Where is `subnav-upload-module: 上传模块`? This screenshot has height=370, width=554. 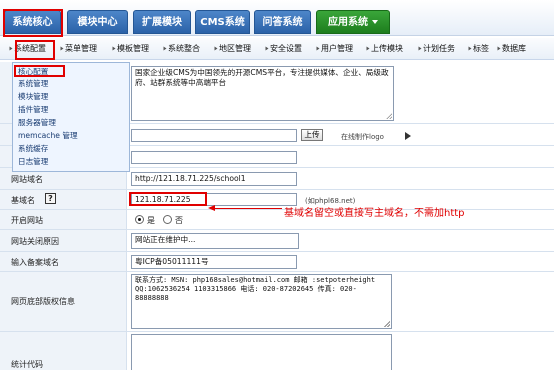 subnav-upload-module: 上传模块 is located at coordinates (384, 49).